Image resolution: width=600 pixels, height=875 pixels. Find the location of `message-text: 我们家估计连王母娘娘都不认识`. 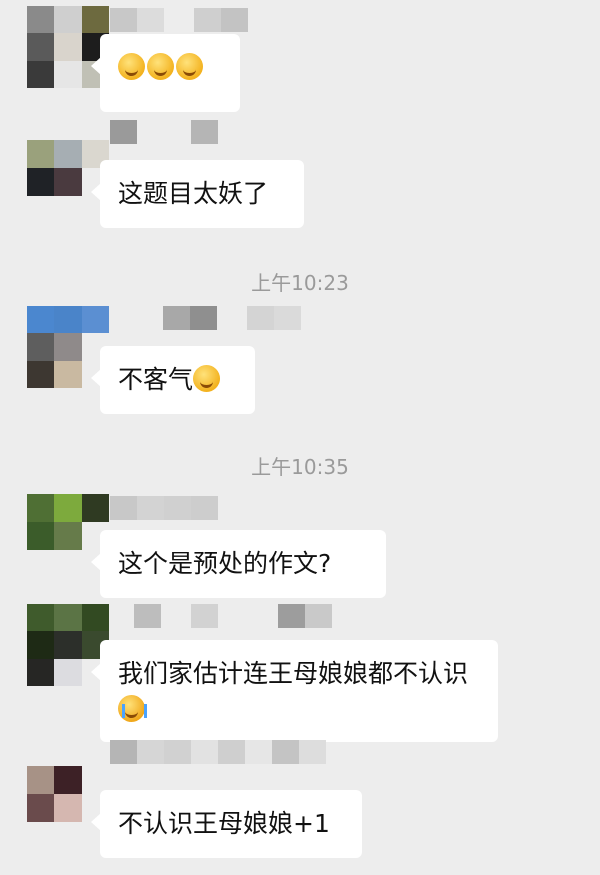

message-text: 我们家估计连王母娘娘都不认识 is located at coordinates (293, 673).